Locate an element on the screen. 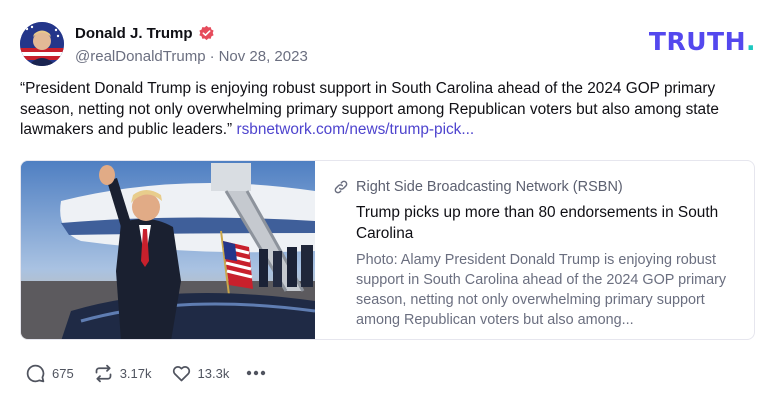 This screenshot has height=404, width=777. logo-text: TRUTH is located at coordinates (697, 41).